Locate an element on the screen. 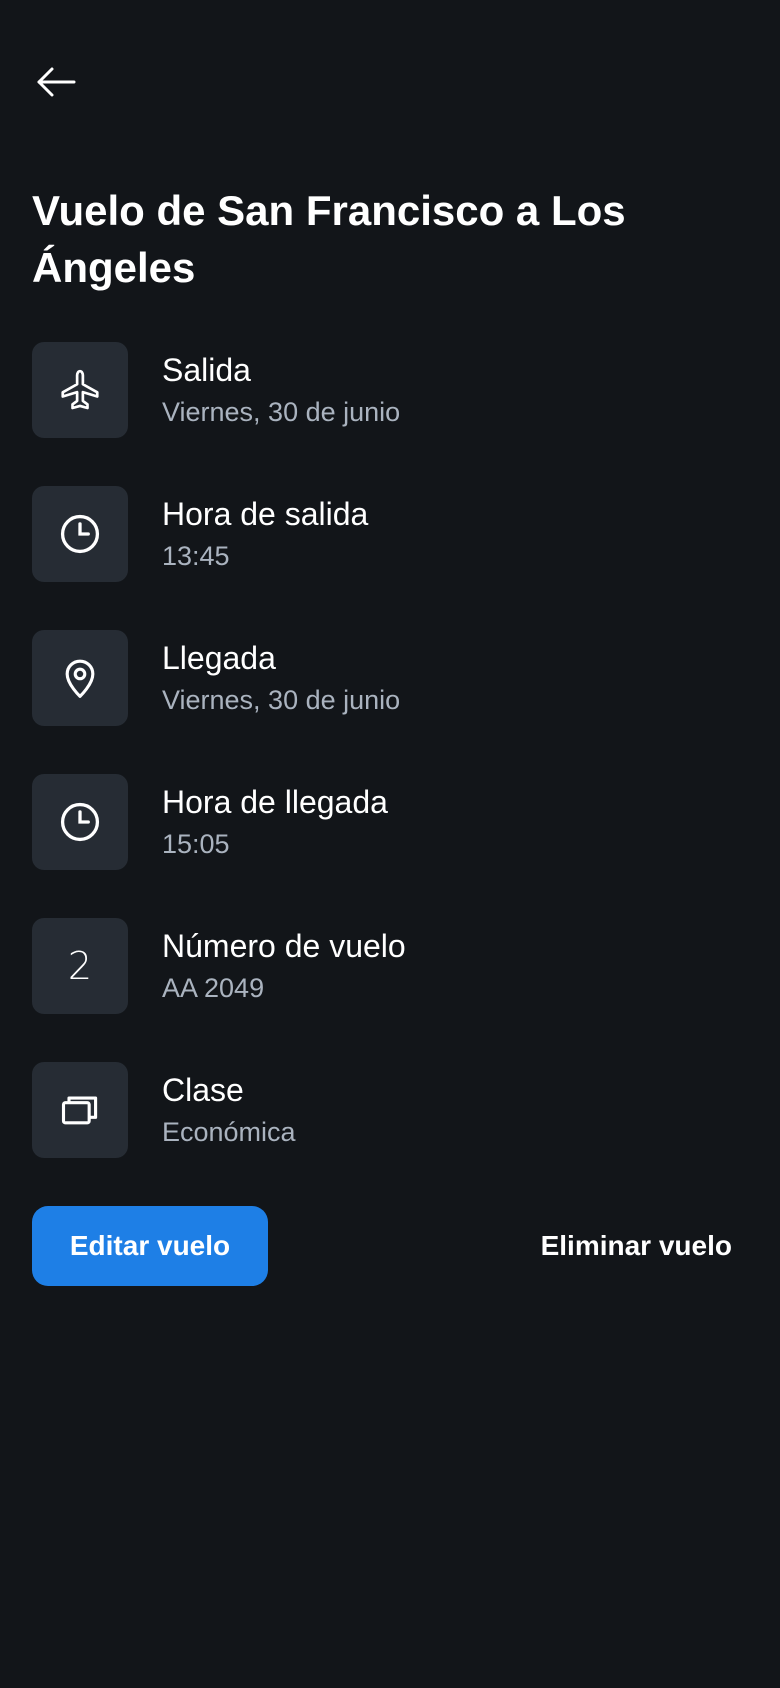  detail-label: Número de vuelo is located at coordinates (284, 946).